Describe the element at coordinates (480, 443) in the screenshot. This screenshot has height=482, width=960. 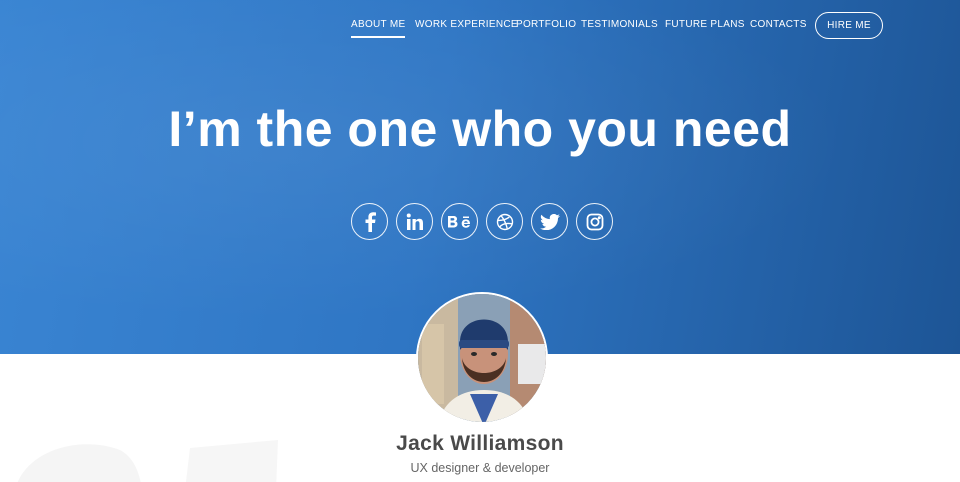
I see `profile-name: Jack Williamson` at that location.